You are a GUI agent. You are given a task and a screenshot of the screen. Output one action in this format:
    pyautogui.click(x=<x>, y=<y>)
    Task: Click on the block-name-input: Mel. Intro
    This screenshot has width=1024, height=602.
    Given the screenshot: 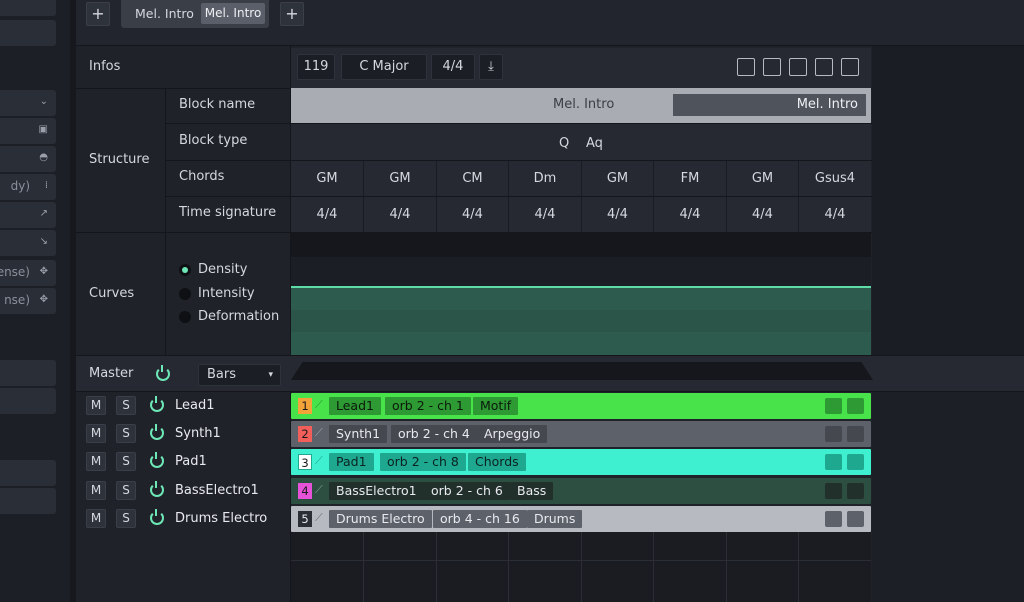 What is the action you would take?
    pyautogui.click(x=769, y=105)
    